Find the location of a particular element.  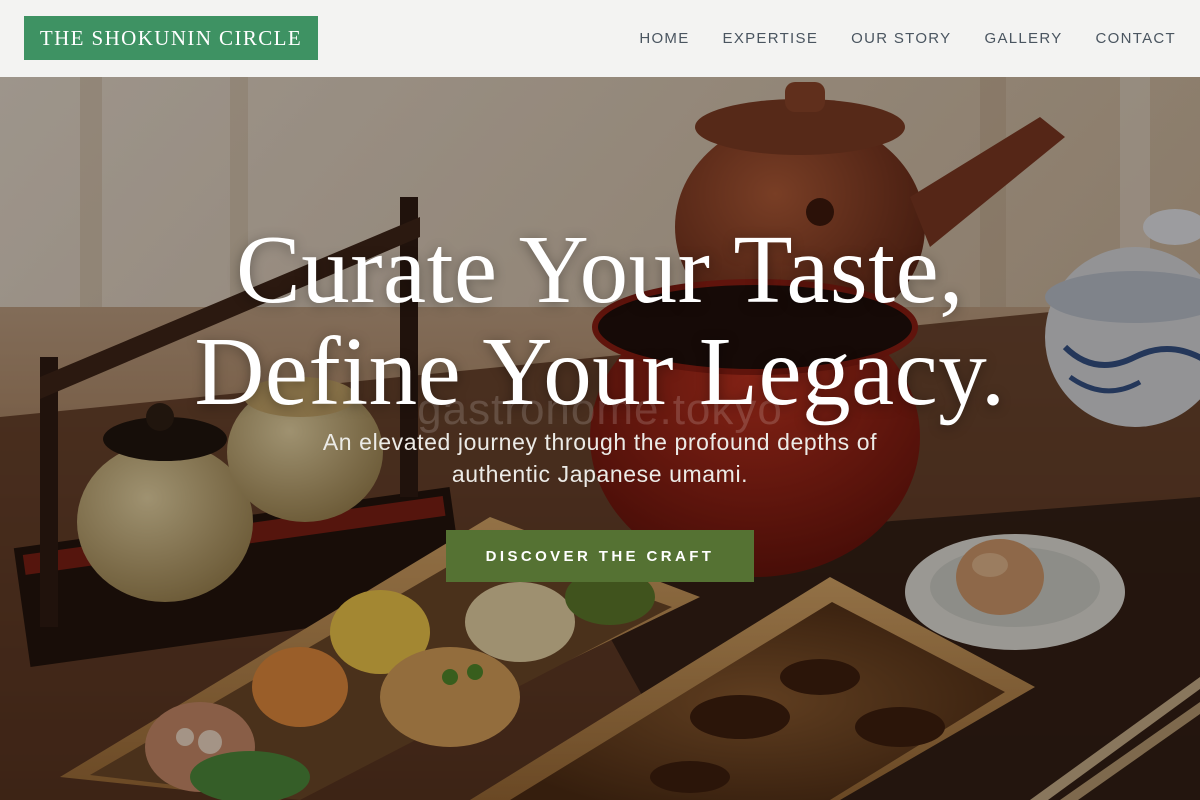

main-nav: HOME EXPERTISE OUR STORY GALLERY CONTACT is located at coordinates (907, 38).